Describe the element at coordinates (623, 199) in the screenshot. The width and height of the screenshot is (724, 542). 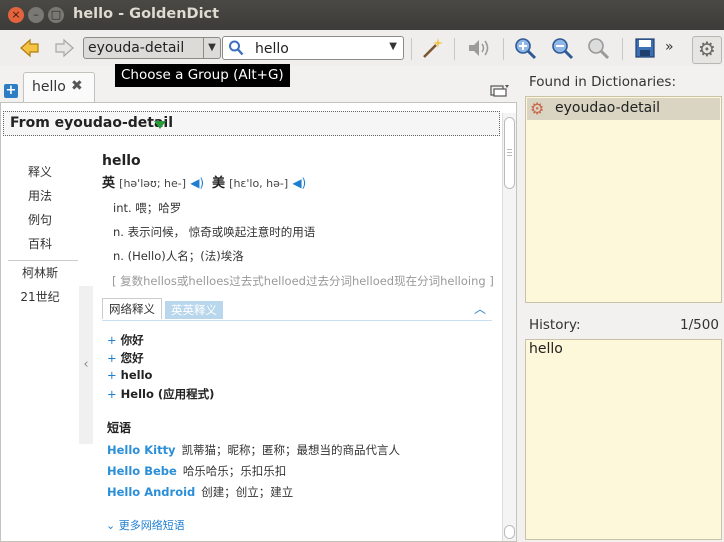
I see `found-dictionaries-list` at that location.